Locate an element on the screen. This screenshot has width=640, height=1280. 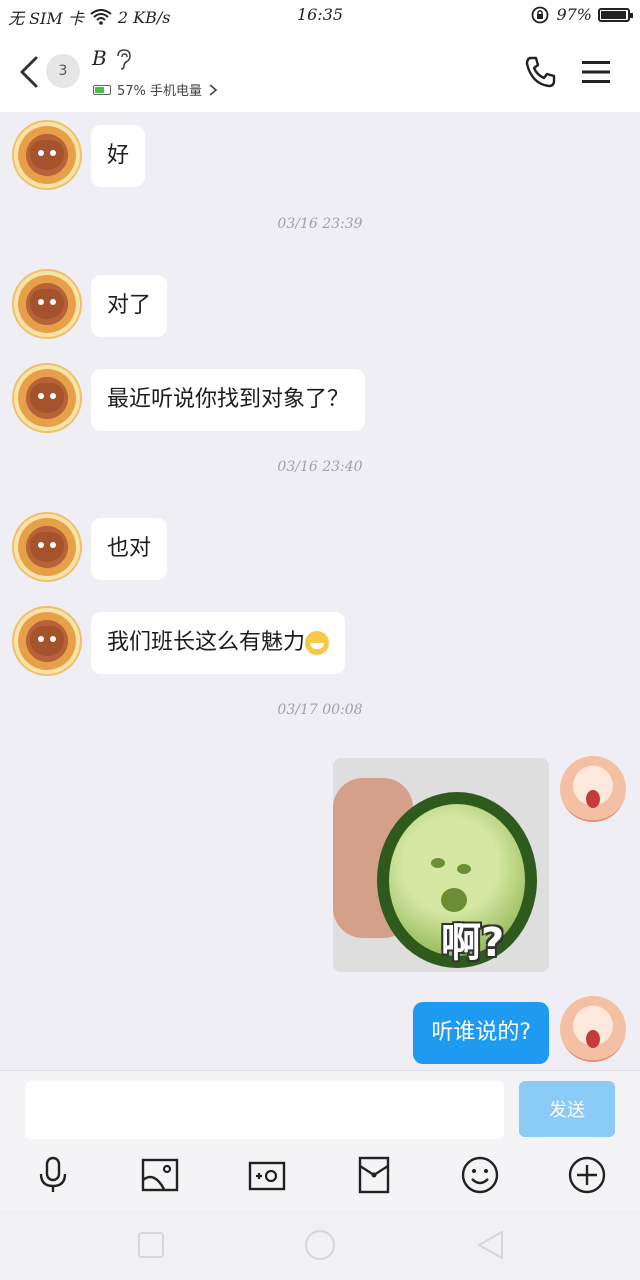
chevron-right-icon is located at coordinates (213, 89).